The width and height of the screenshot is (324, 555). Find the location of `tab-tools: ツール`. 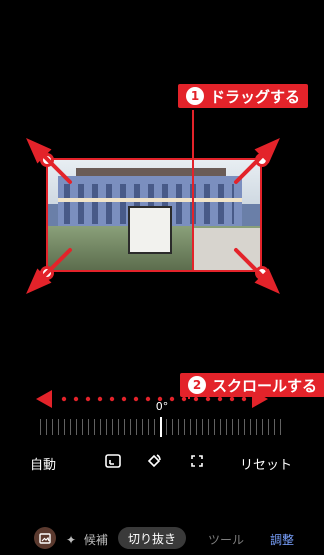

tab-tools: ツール is located at coordinates (226, 539).